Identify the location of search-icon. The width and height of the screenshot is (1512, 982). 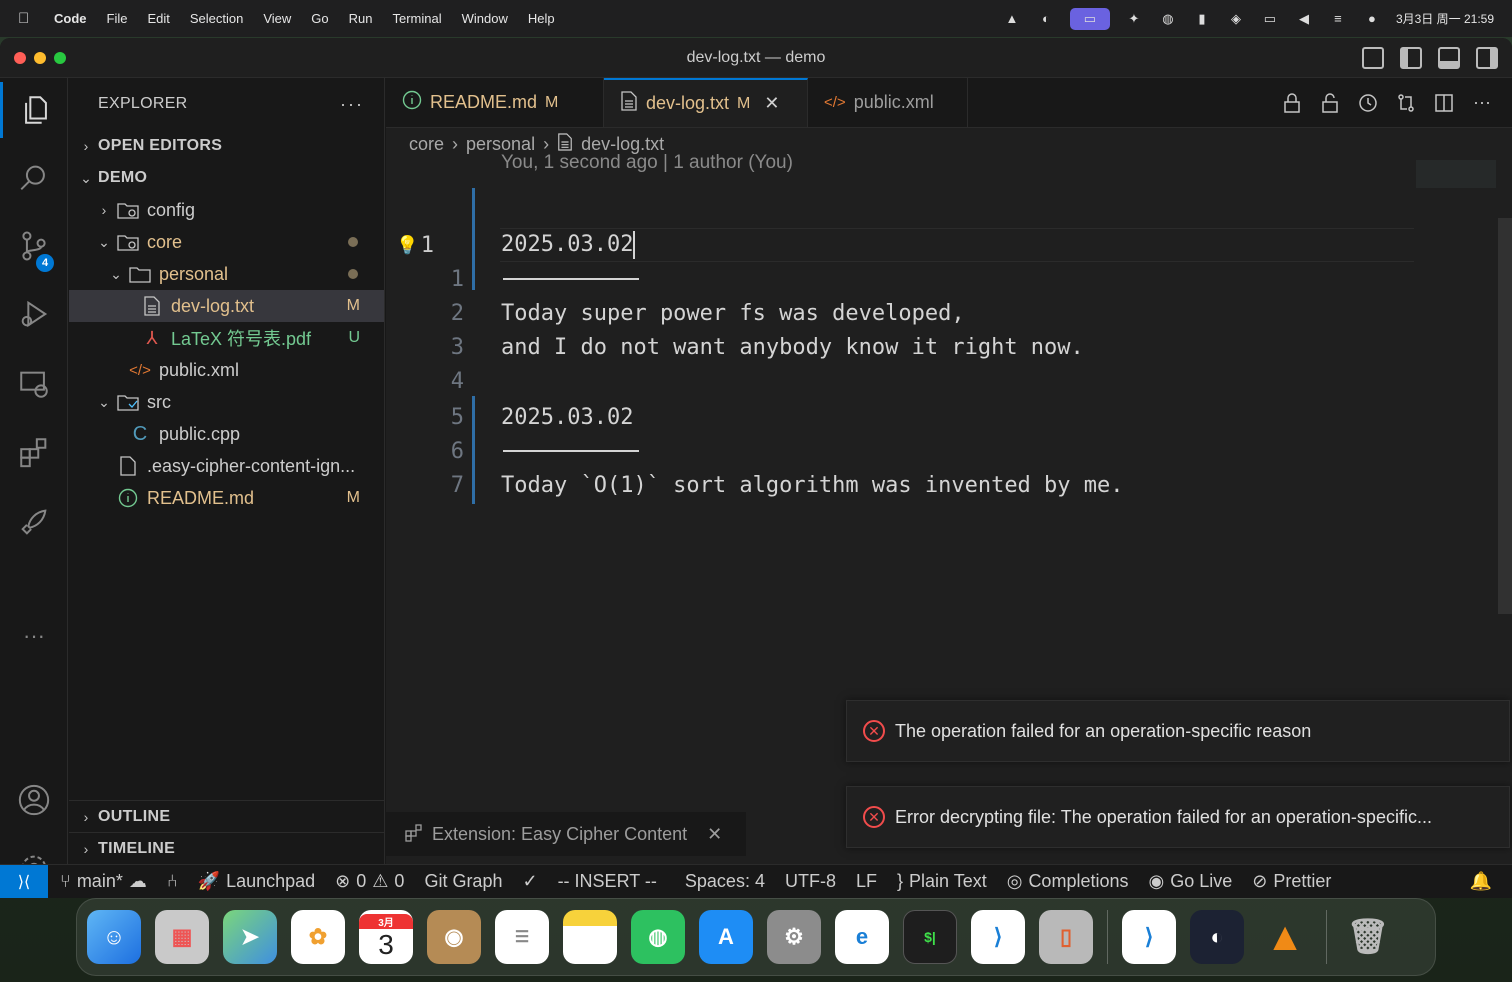
(34, 178).